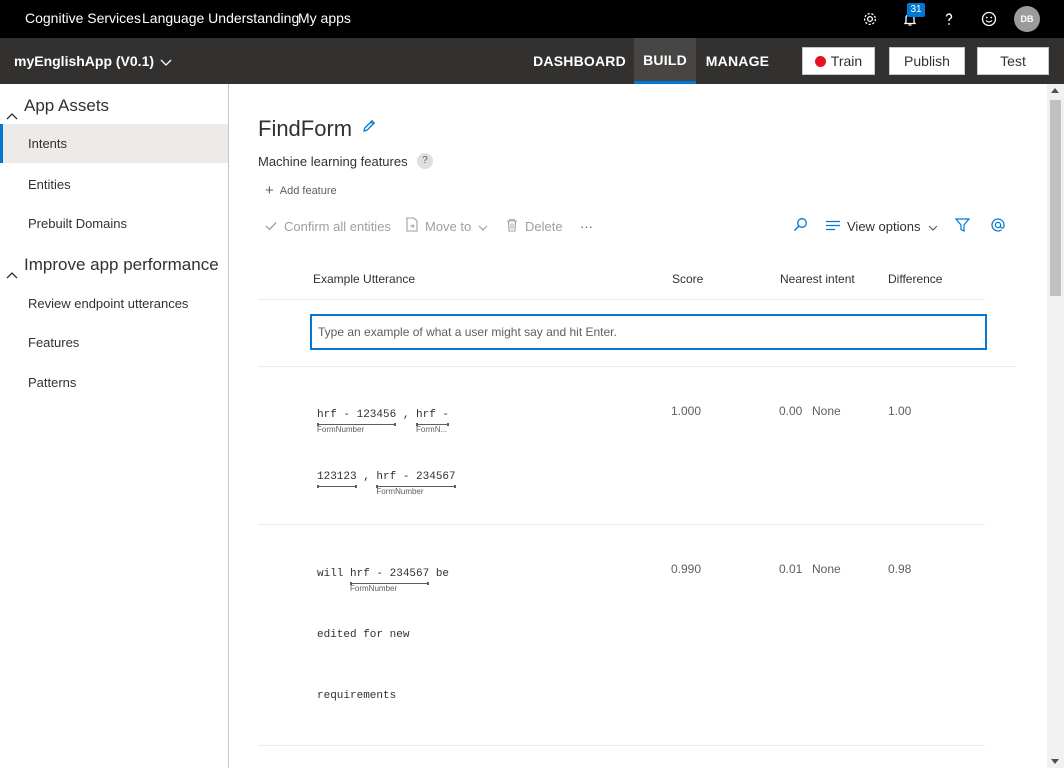  I want to click on column-header-example-utterance: Example Utterance, so click(364, 279).